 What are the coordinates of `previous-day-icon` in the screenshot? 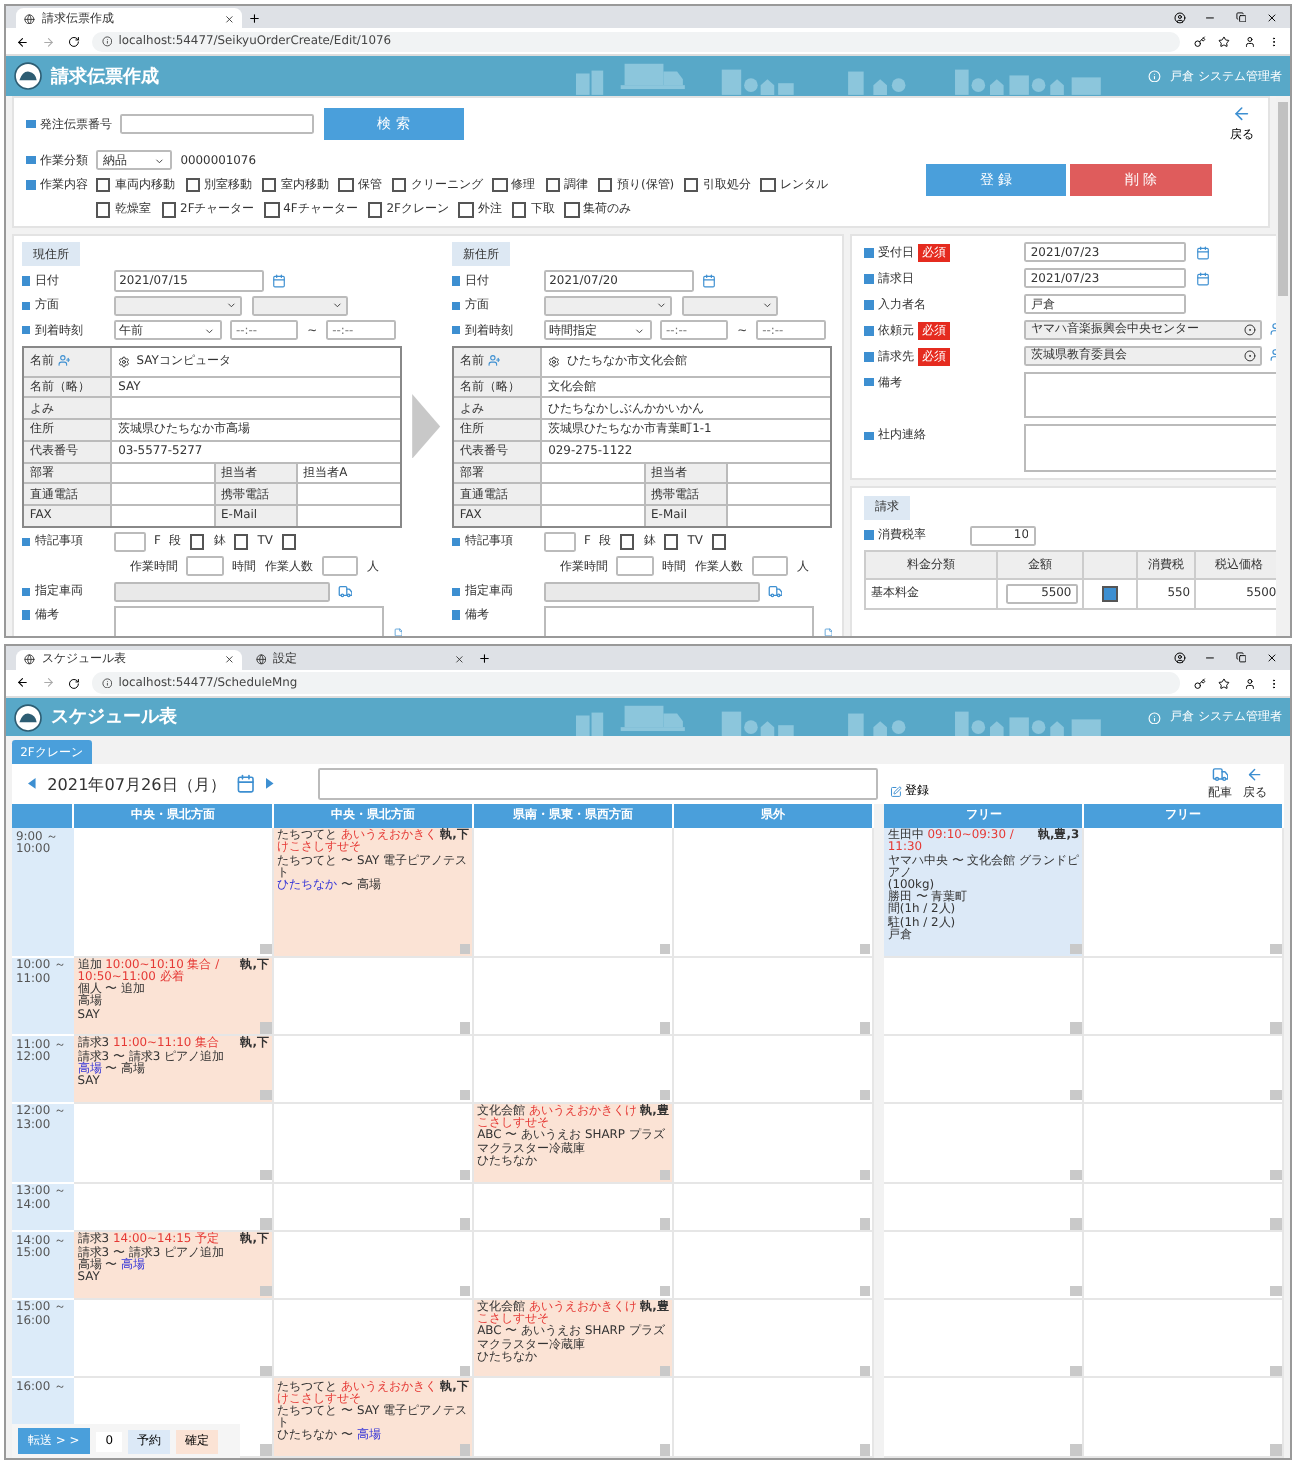 It's located at (32, 784).